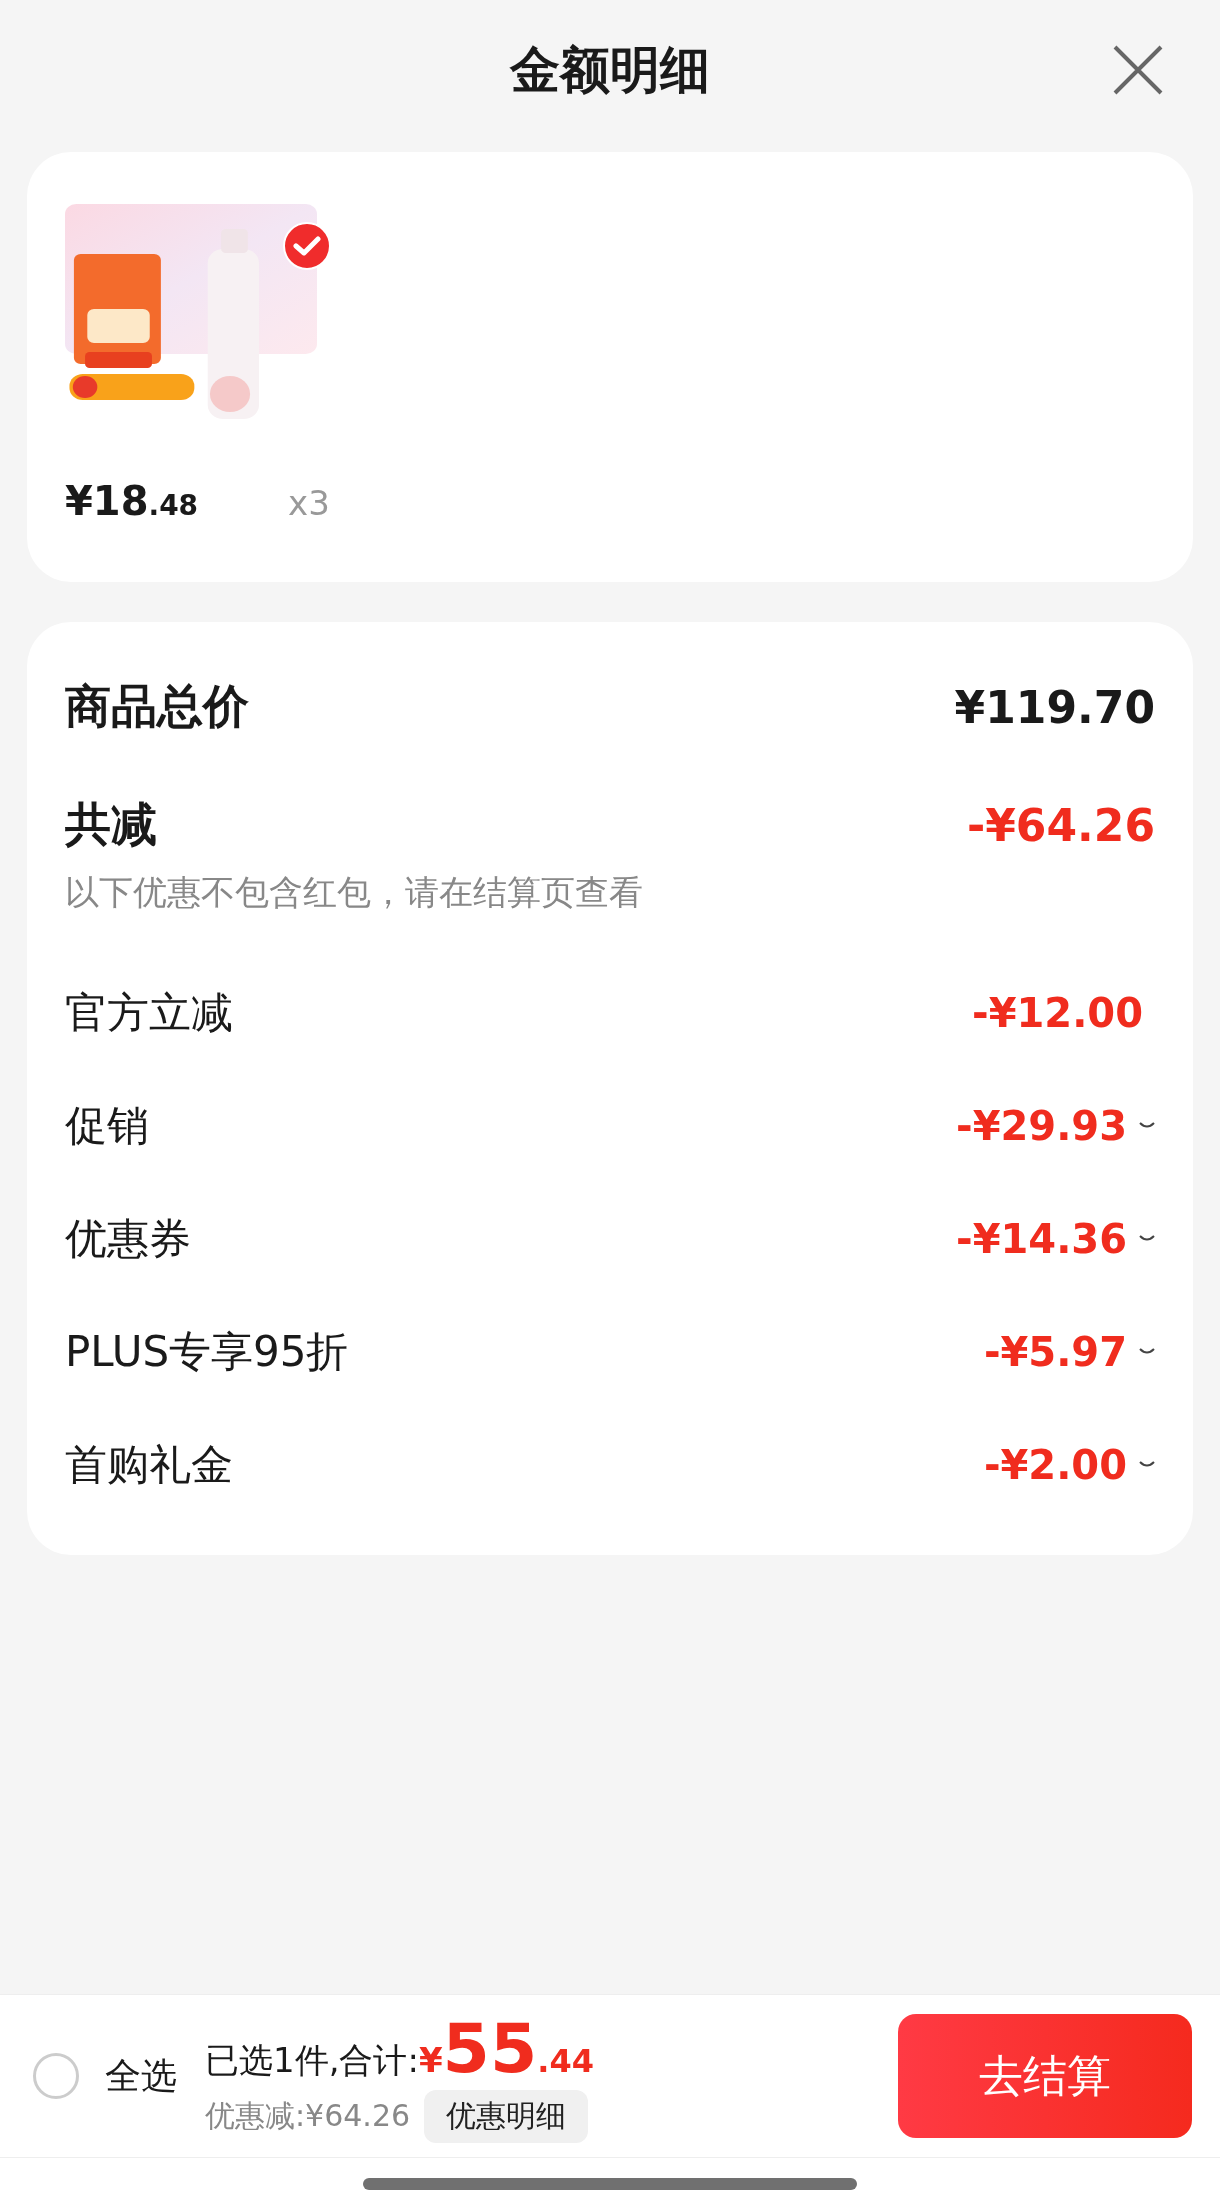 The height and width of the screenshot is (2210, 1220). I want to click on total-label: 商品总价, so click(157, 706).